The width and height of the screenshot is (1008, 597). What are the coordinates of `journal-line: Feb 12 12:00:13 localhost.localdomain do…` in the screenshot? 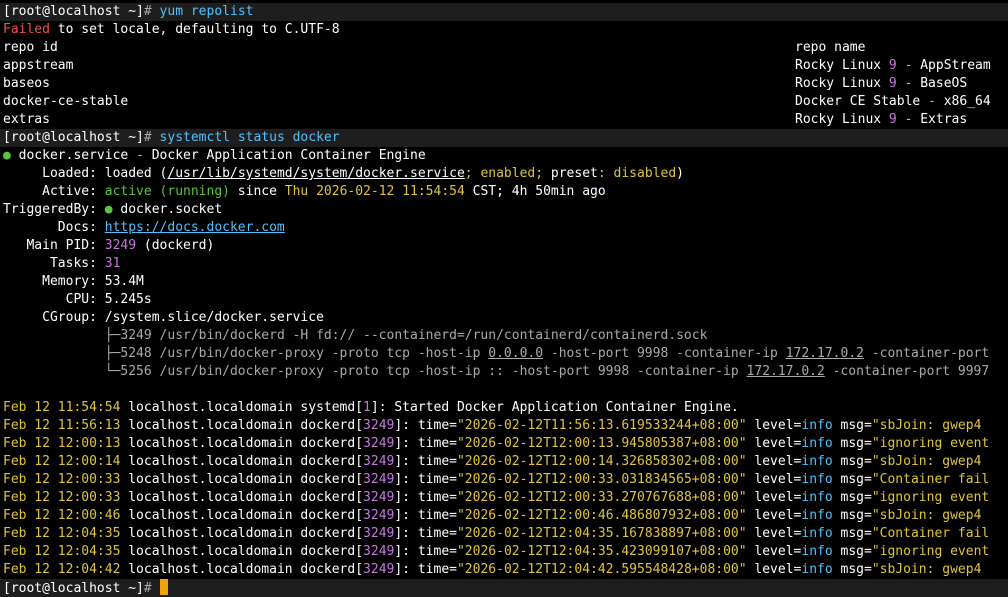 It's located at (496, 443).